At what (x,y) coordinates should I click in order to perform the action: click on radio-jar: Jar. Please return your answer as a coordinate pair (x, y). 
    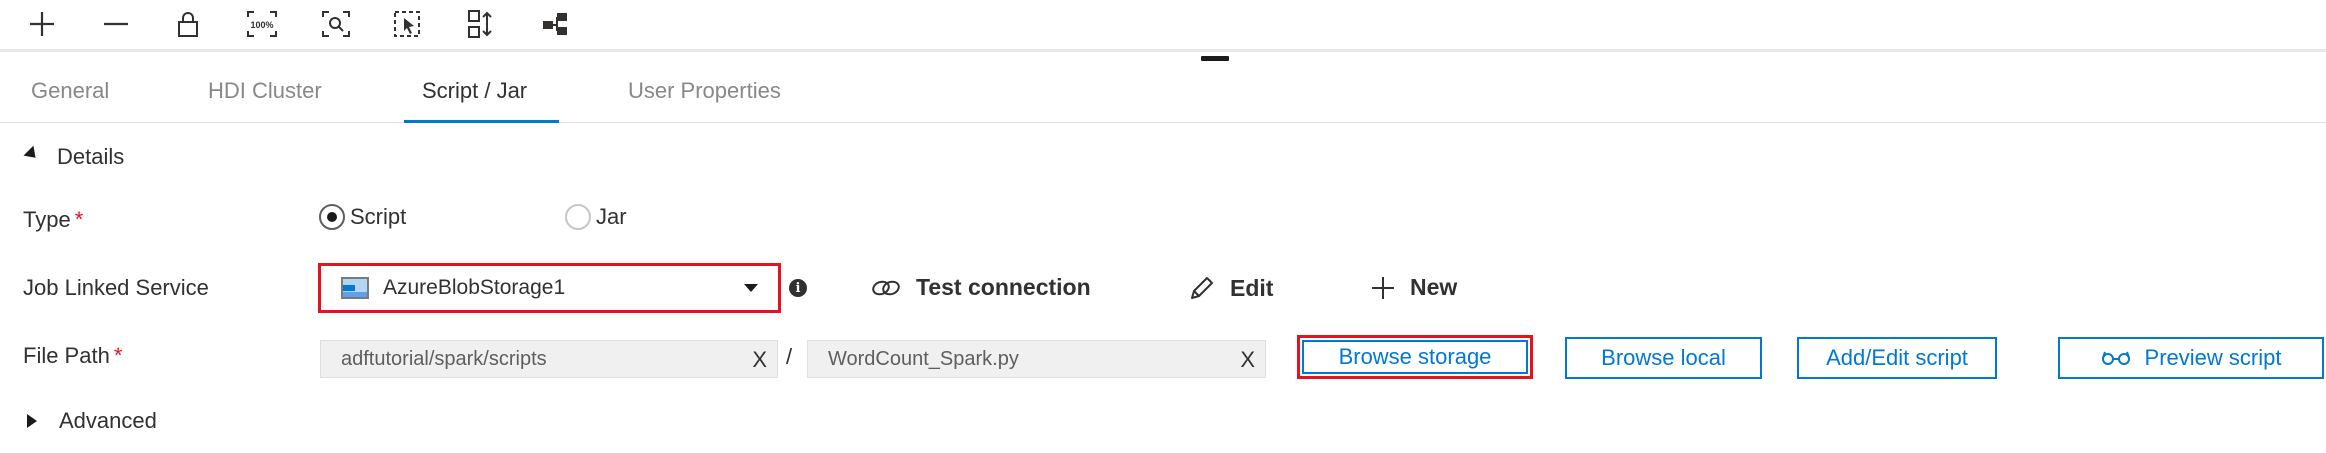
    Looking at the image, I should click on (596, 217).